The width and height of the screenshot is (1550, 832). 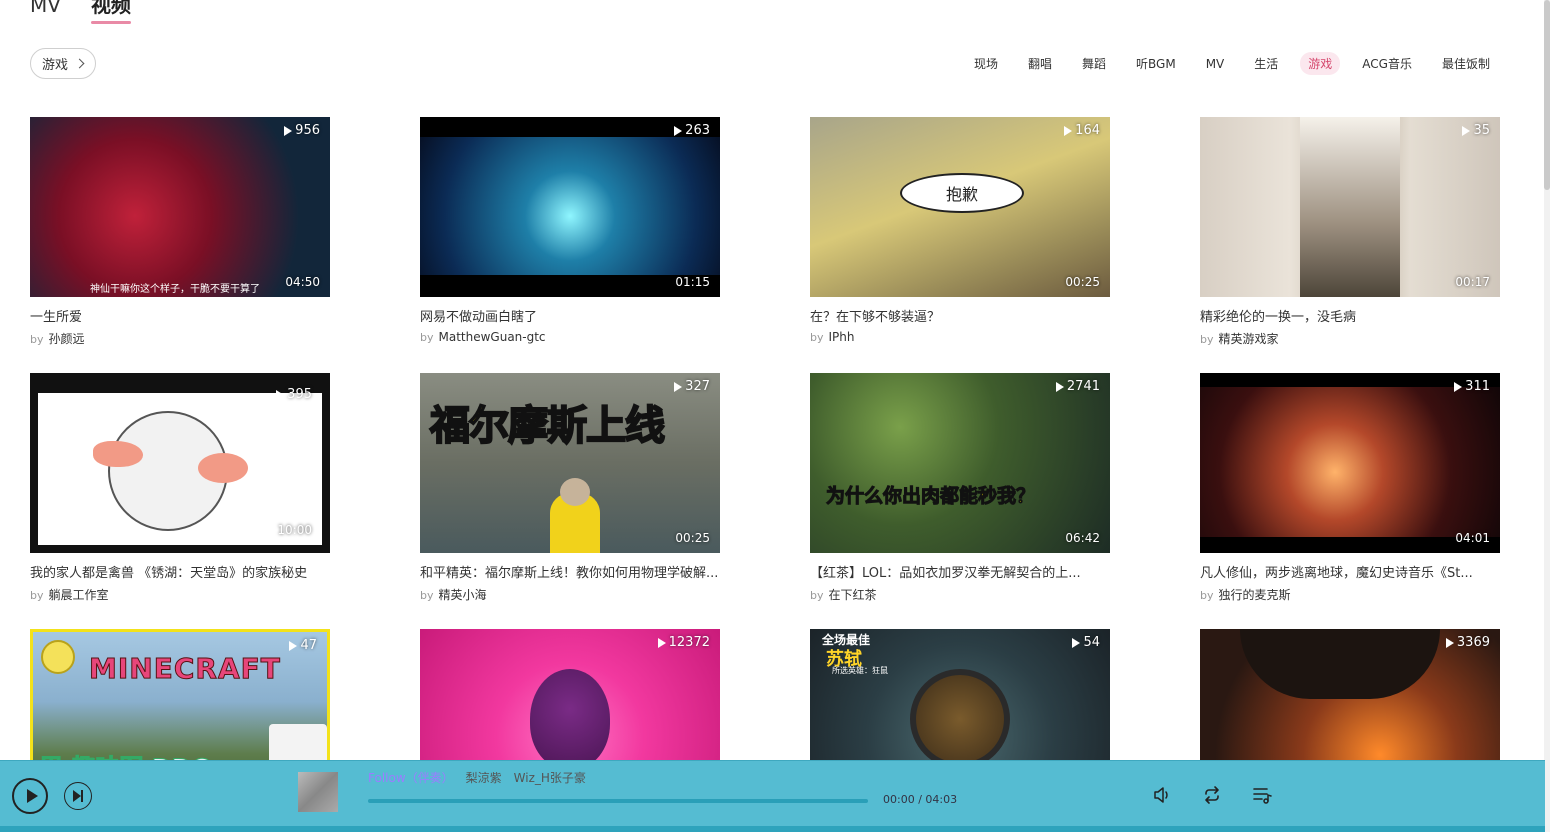 I want to click on tab-mv: MV, so click(x=45, y=9).